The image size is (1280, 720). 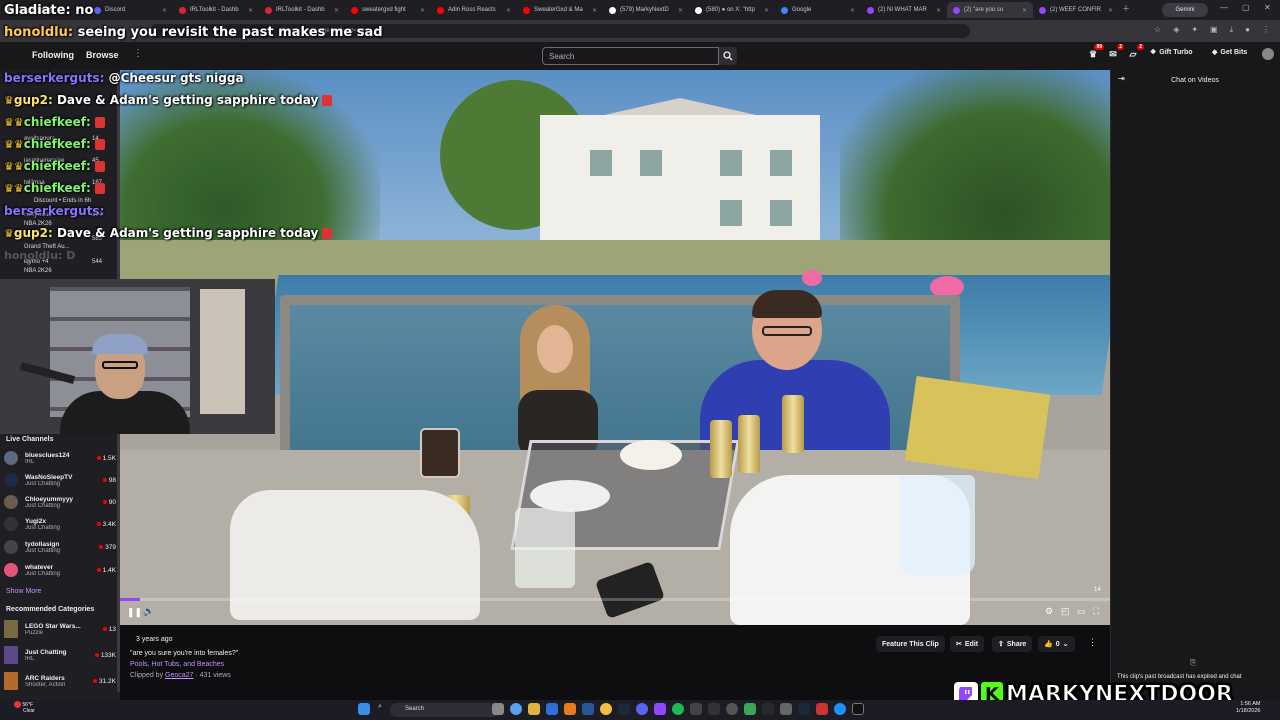 I want to click on whispers-button: ▱ 2, so click(x=1135, y=52).